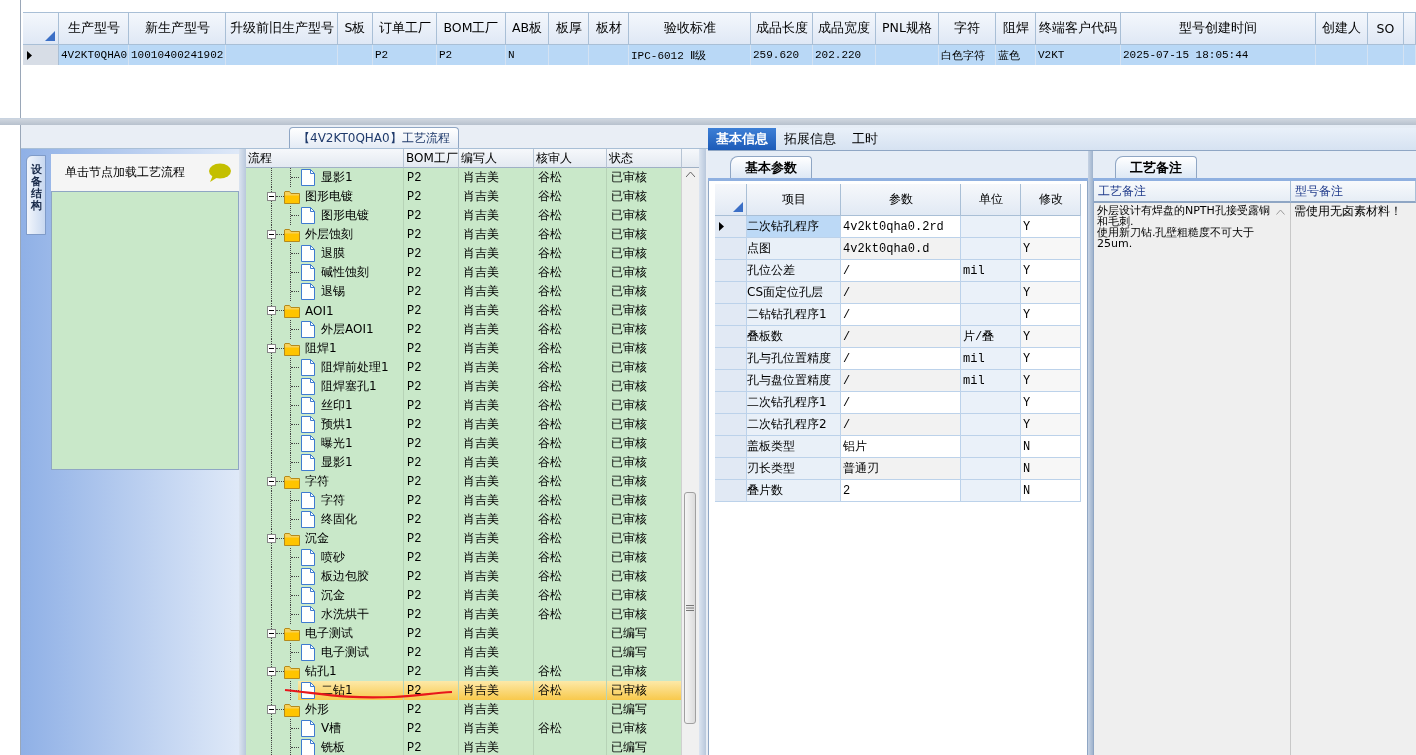  Describe the element at coordinates (991, 200) in the screenshot. I see `column-header: 单位` at that location.